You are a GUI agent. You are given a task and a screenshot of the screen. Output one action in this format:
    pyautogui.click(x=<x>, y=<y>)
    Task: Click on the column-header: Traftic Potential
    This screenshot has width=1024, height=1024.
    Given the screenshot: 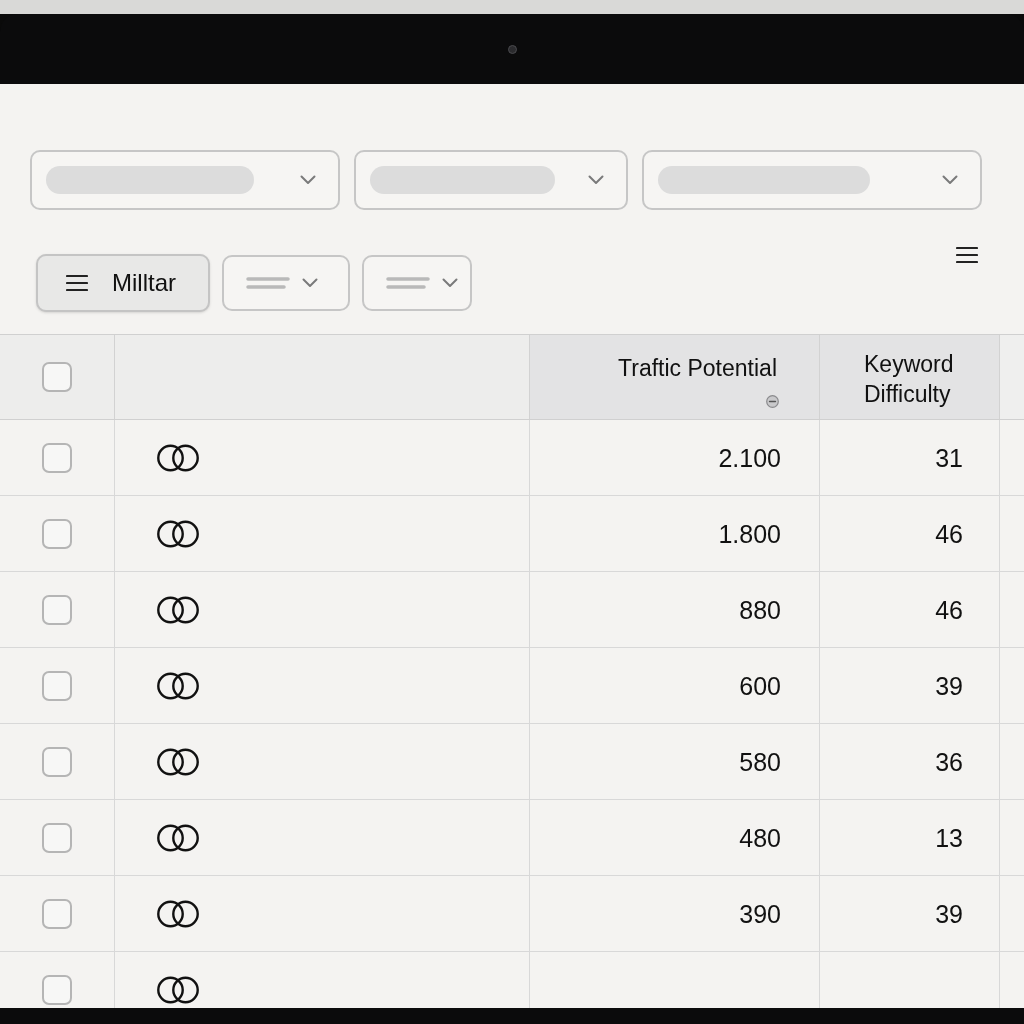 What is the action you would take?
    pyautogui.click(x=675, y=377)
    